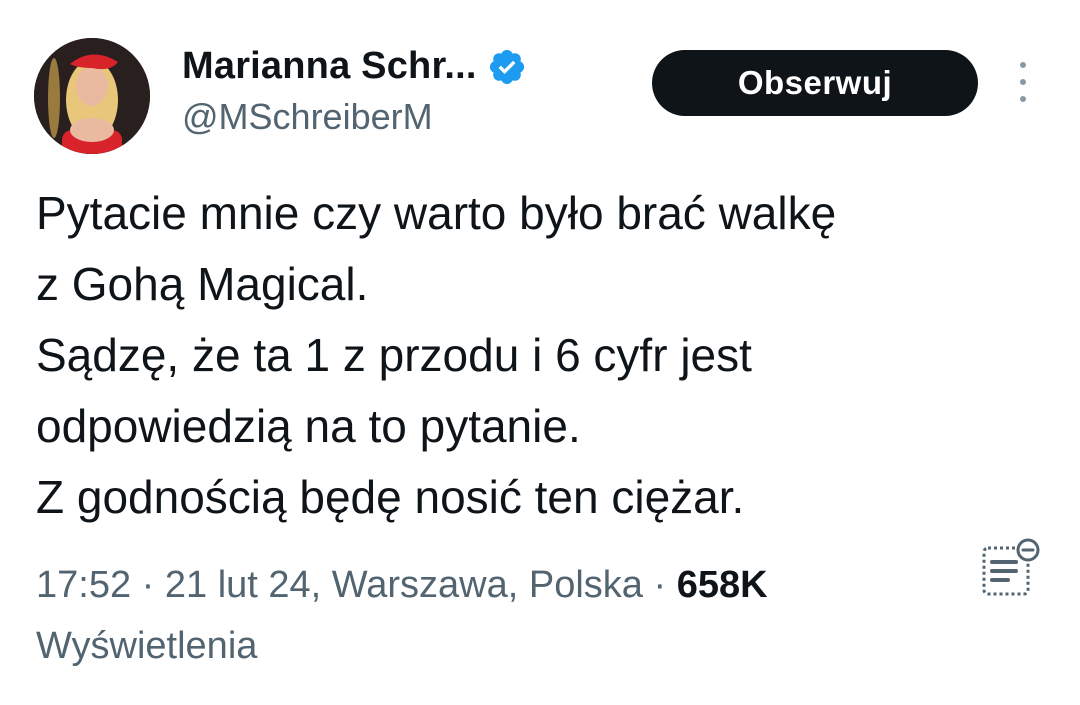 The height and width of the screenshot is (705, 1080). Describe the element at coordinates (394, 355) in the screenshot. I see `tweet-text-line: Sądzę, że ta 1 z przodu i 6 cyfr jest` at that location.